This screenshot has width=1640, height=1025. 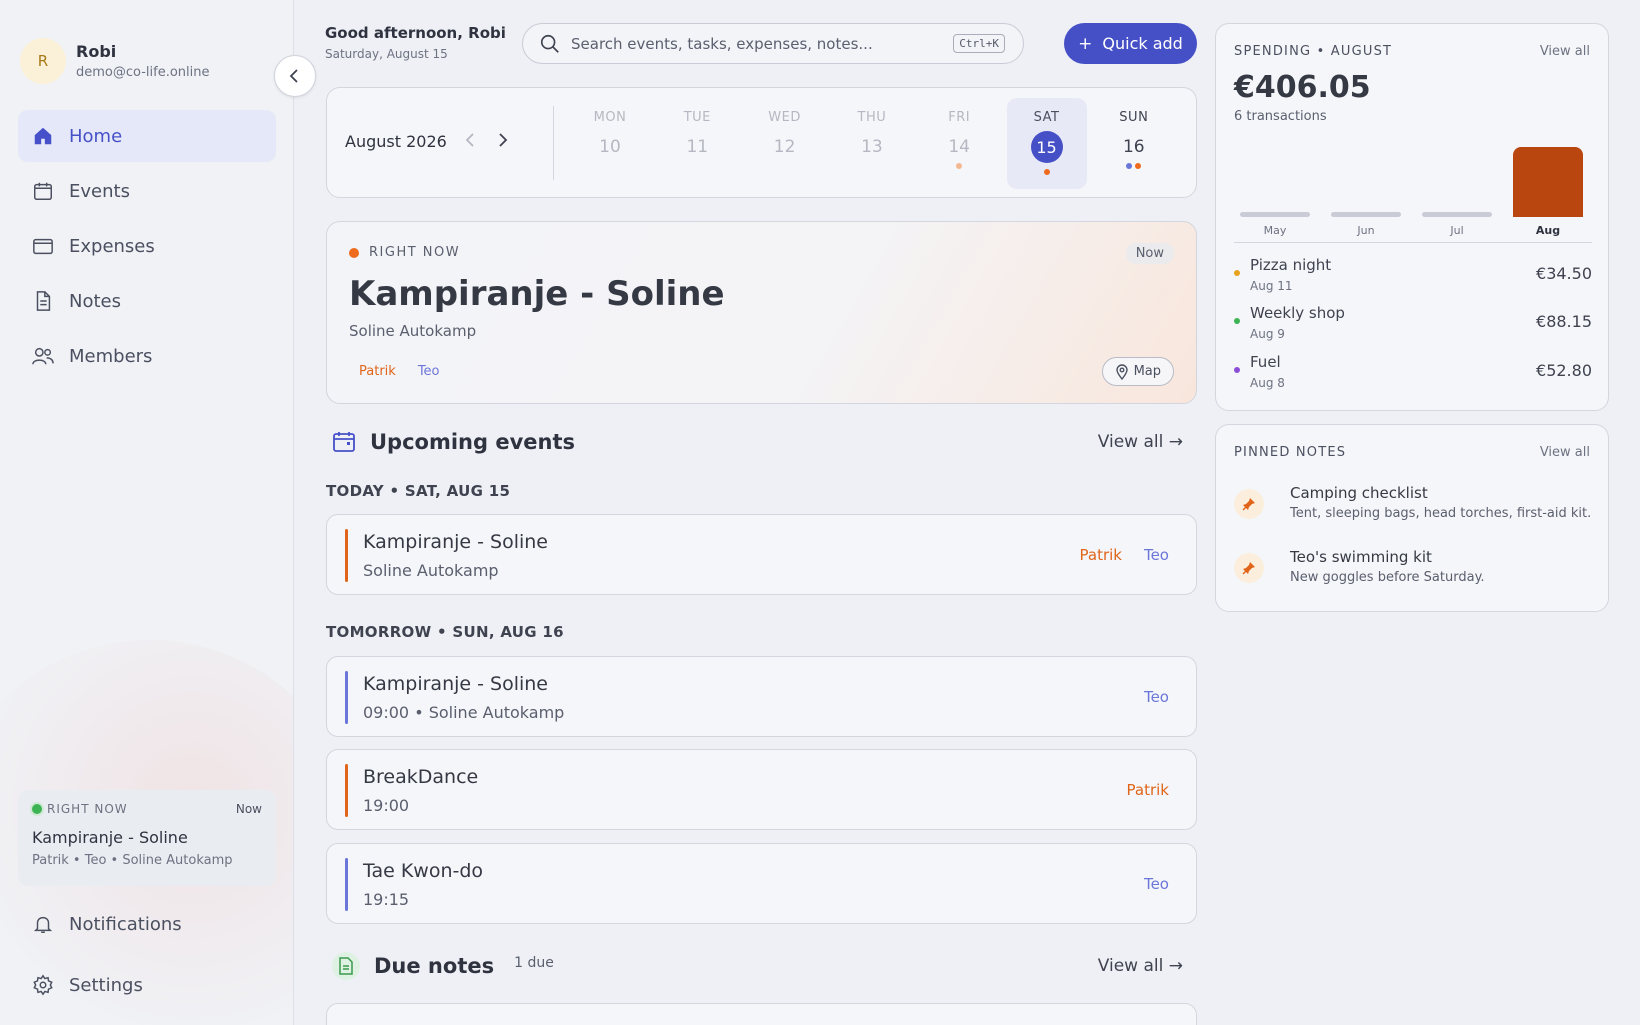 What do you see at coordinates (1457, 230) in the screenshot?
I see `bar-label: Jul` at bounding box center [1457, 230].